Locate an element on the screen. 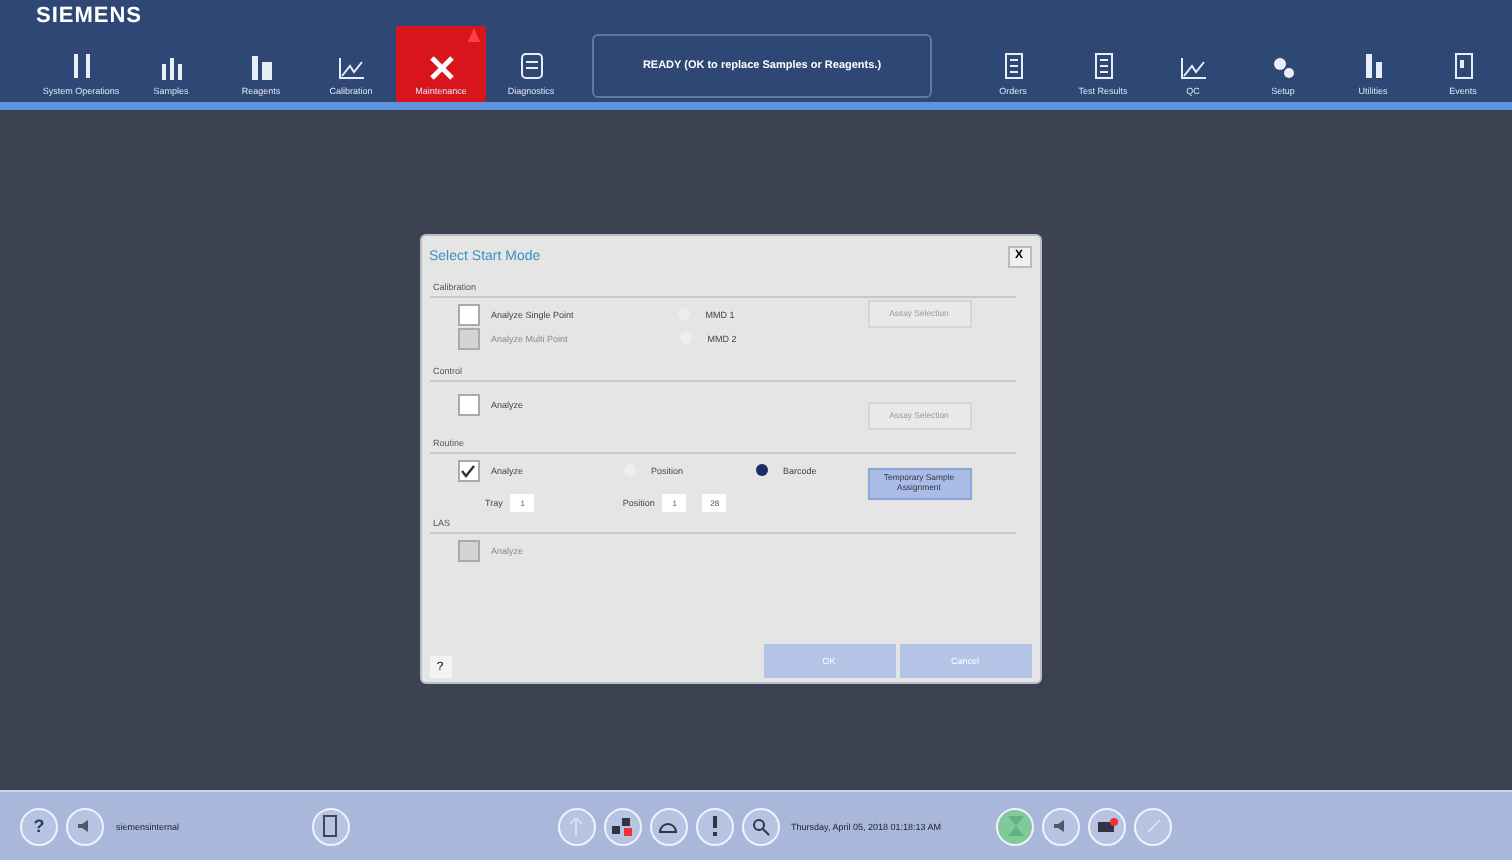  speaker-icon is located at coordinates (85, 826).